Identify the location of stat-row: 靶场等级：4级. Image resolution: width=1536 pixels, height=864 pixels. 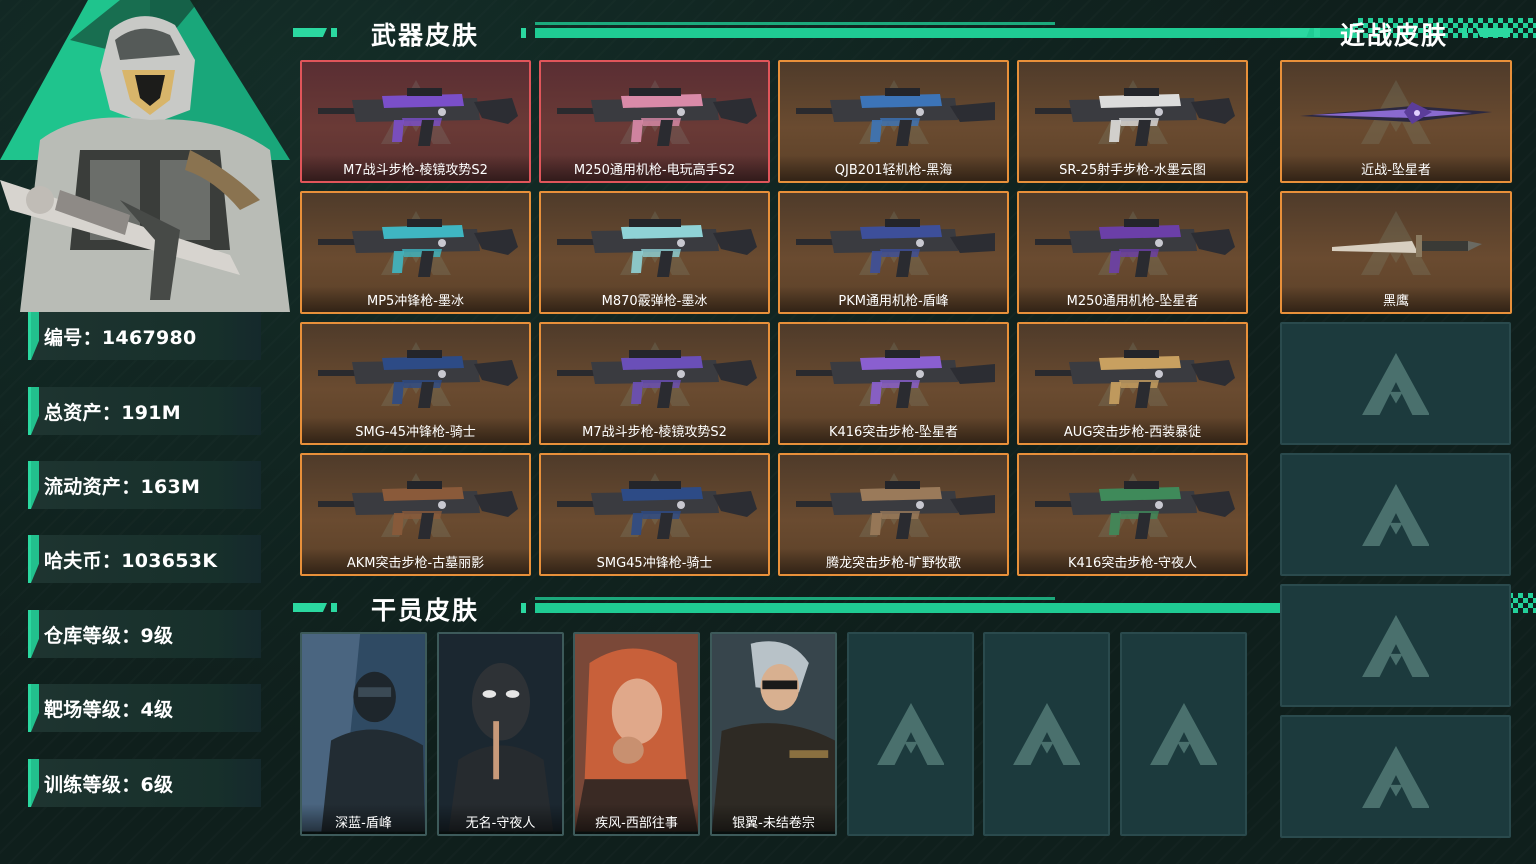
(144, 708).